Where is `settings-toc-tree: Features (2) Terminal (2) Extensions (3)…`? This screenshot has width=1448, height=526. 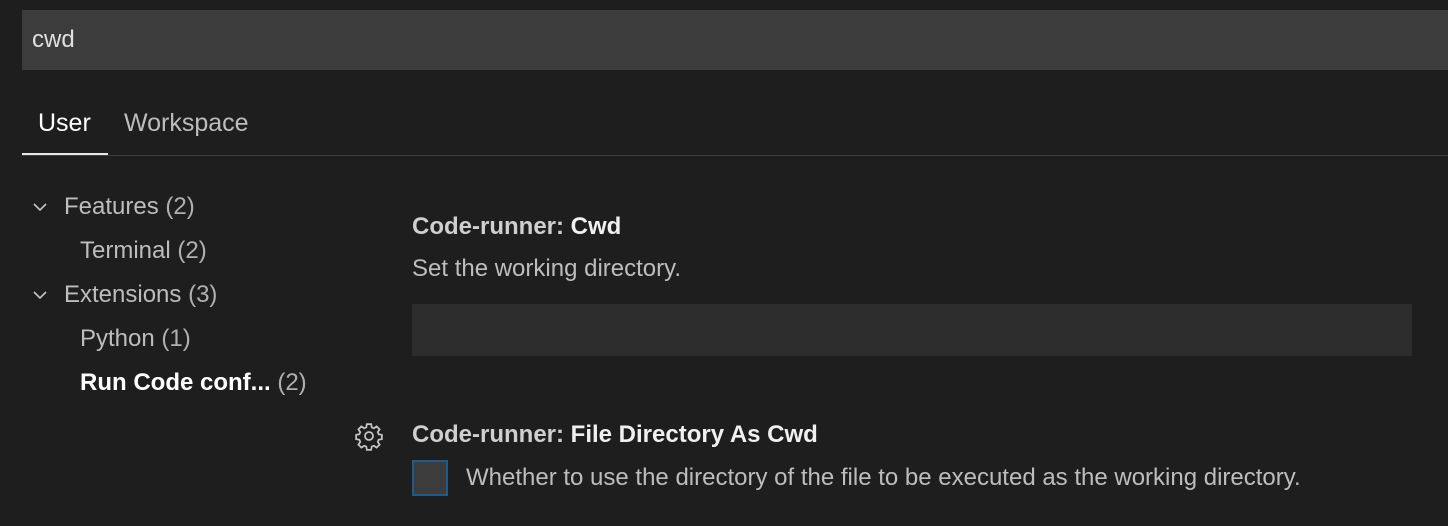 settings-toc-tree: Features (2) Terminal (2) Extensions (3)… is located at coordinates (187, 295).